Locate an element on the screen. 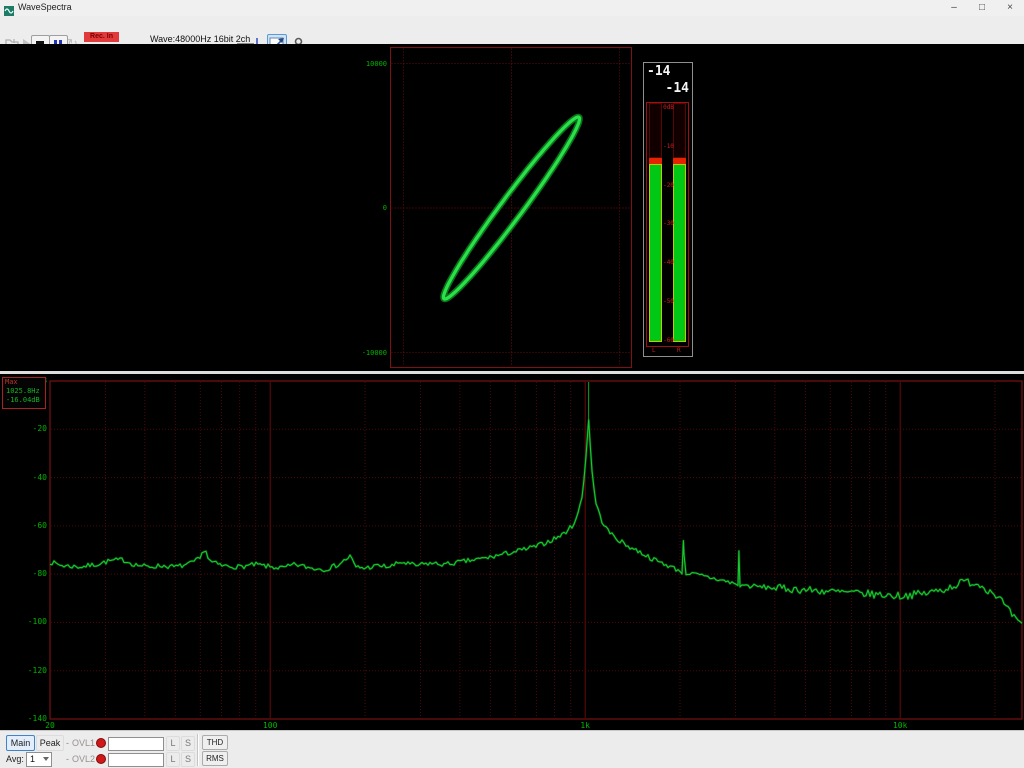  meter-scale-label: -10 is located at coordinates (668, 146).